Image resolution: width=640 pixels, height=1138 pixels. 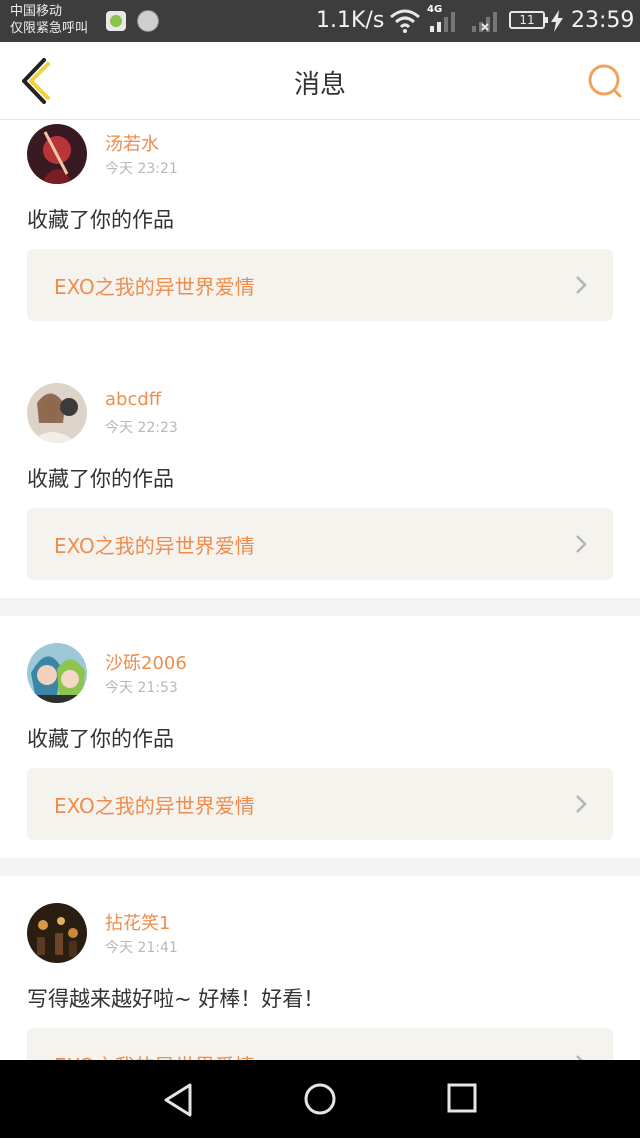 I want to click on carrier-status: 仅限紧急呼叫, so click(x=49, y=28).